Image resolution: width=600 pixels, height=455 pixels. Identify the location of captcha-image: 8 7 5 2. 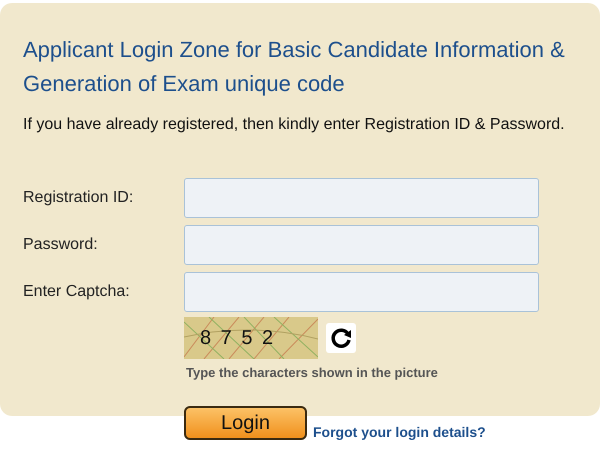
(251, 338).